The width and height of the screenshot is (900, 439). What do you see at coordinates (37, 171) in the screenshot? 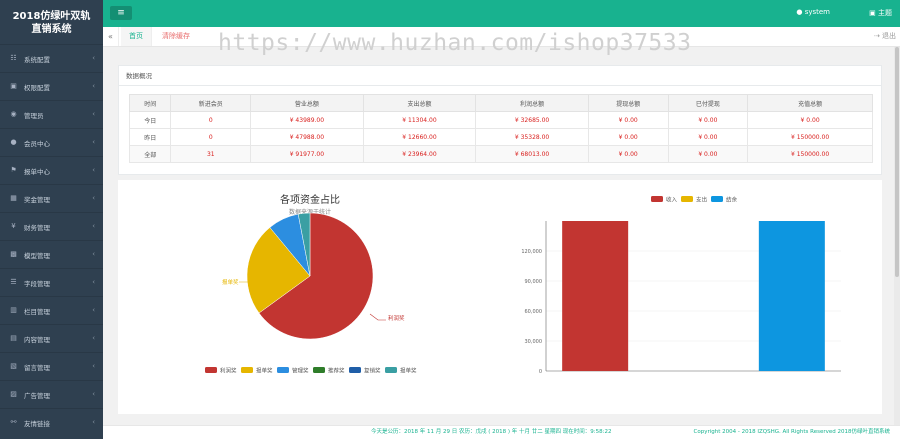
I see `sidebar-item-label: 报单中心` at bounding box center [37, 171].